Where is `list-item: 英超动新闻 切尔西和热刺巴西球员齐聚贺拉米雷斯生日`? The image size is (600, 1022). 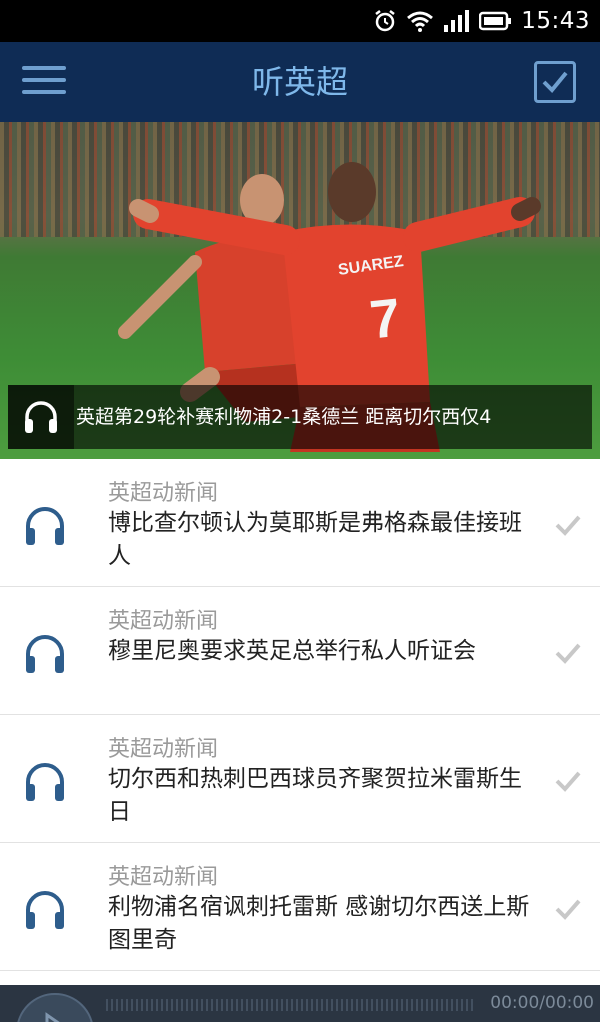 list-item: 英超动新闻 切尔西和热刺巴西球员齐聚贺拉米雷斯生日 is located at coordinates (300, 779).